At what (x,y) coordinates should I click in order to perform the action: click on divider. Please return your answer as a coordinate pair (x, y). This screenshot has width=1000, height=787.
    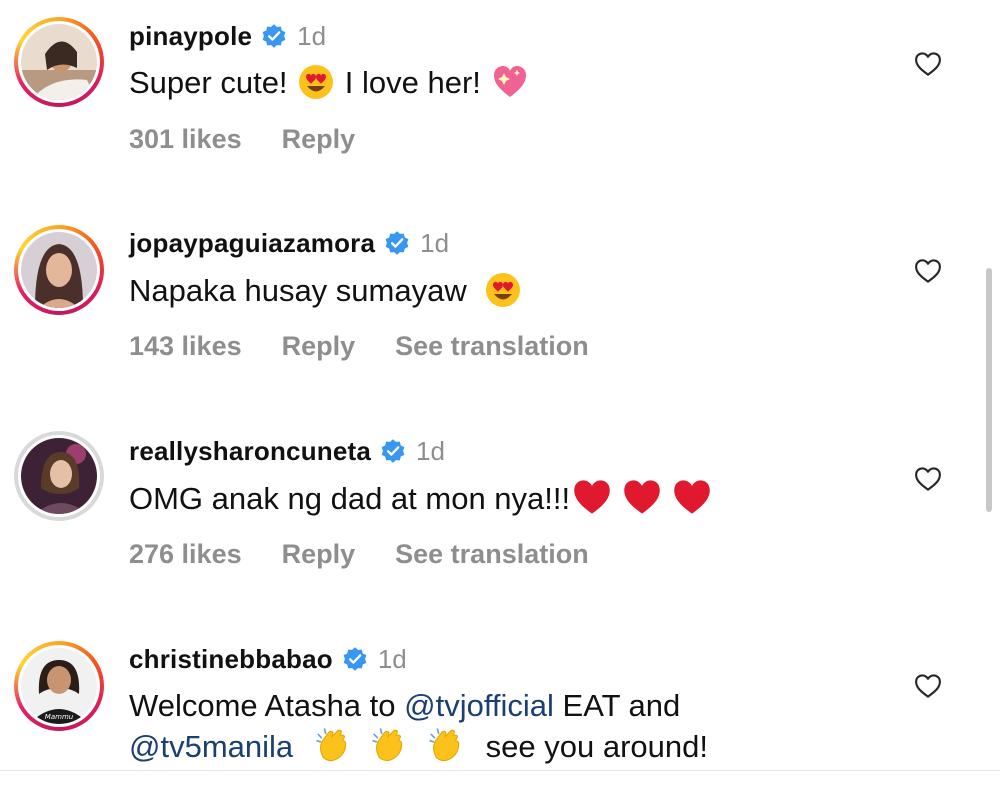
    Looking at the image, I should click on (500, 770).